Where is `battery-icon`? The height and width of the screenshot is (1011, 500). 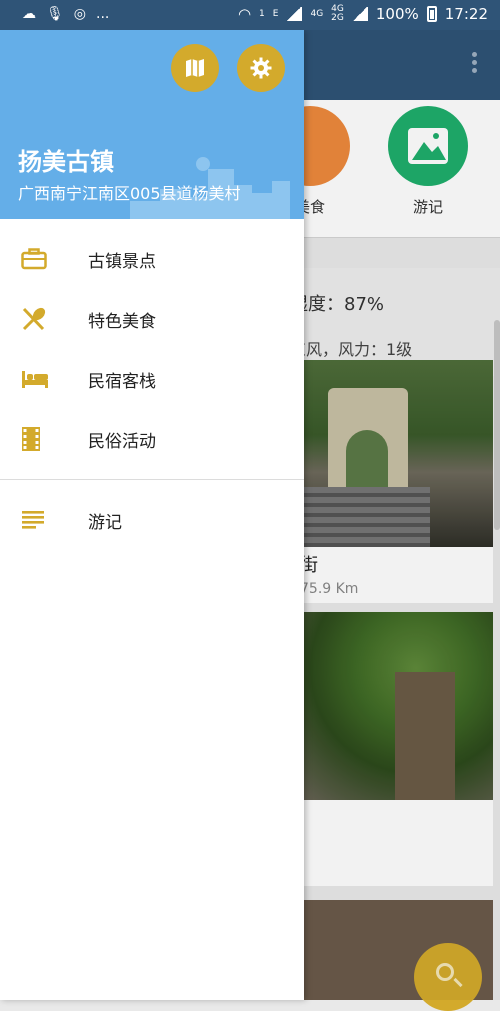 battery-icon is located at coordinates (431, 14).